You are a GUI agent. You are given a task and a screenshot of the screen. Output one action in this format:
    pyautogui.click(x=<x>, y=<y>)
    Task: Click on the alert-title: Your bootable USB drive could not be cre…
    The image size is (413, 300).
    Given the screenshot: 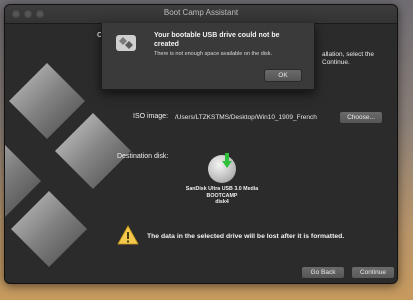 What is the action you would take?
    pyautogui.click(x=217, y=40)
    